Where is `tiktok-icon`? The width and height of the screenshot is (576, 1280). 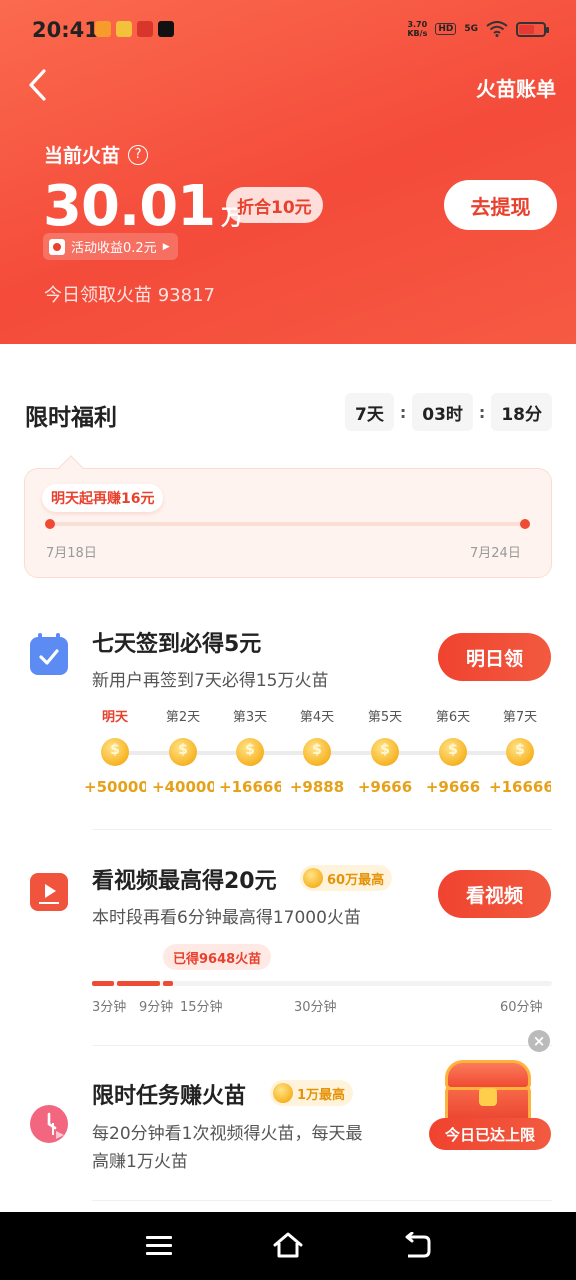 tiktok-icon is located at coordinates (166, 29).